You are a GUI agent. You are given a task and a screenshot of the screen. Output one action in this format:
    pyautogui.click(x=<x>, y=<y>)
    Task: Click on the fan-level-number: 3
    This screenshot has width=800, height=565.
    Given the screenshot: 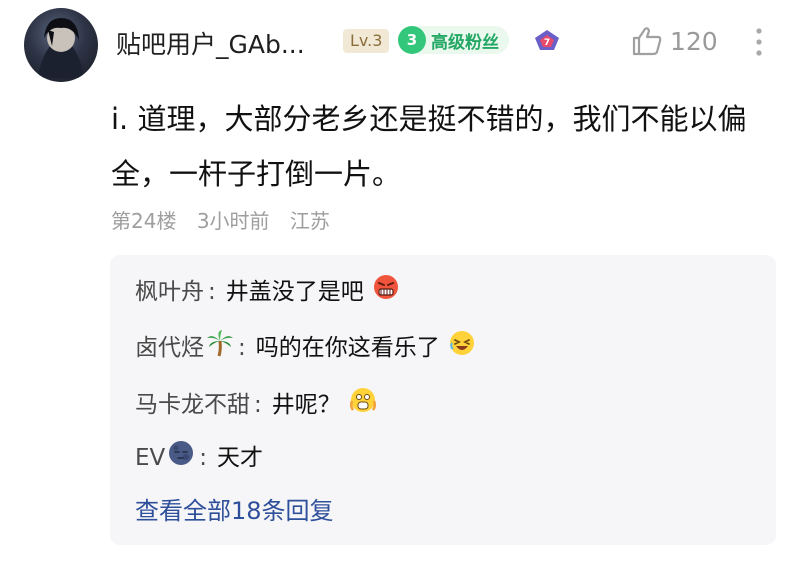 What is the action you would take?
    pyautogui.click(x=412, y=40)
    